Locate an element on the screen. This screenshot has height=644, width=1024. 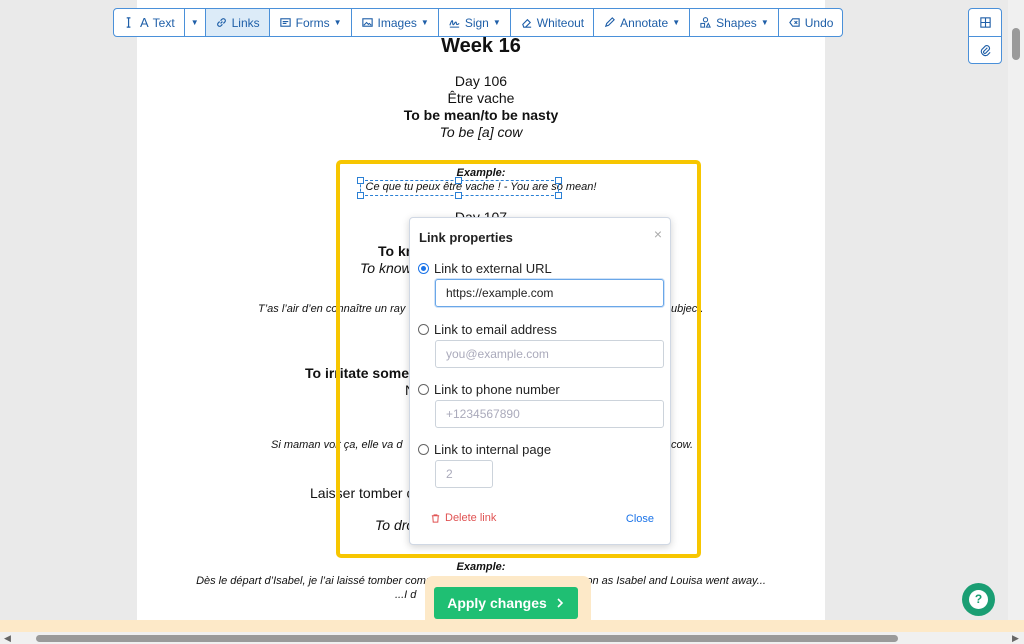
external-url-label: Link to external URL is located at coordinates (493, 268).